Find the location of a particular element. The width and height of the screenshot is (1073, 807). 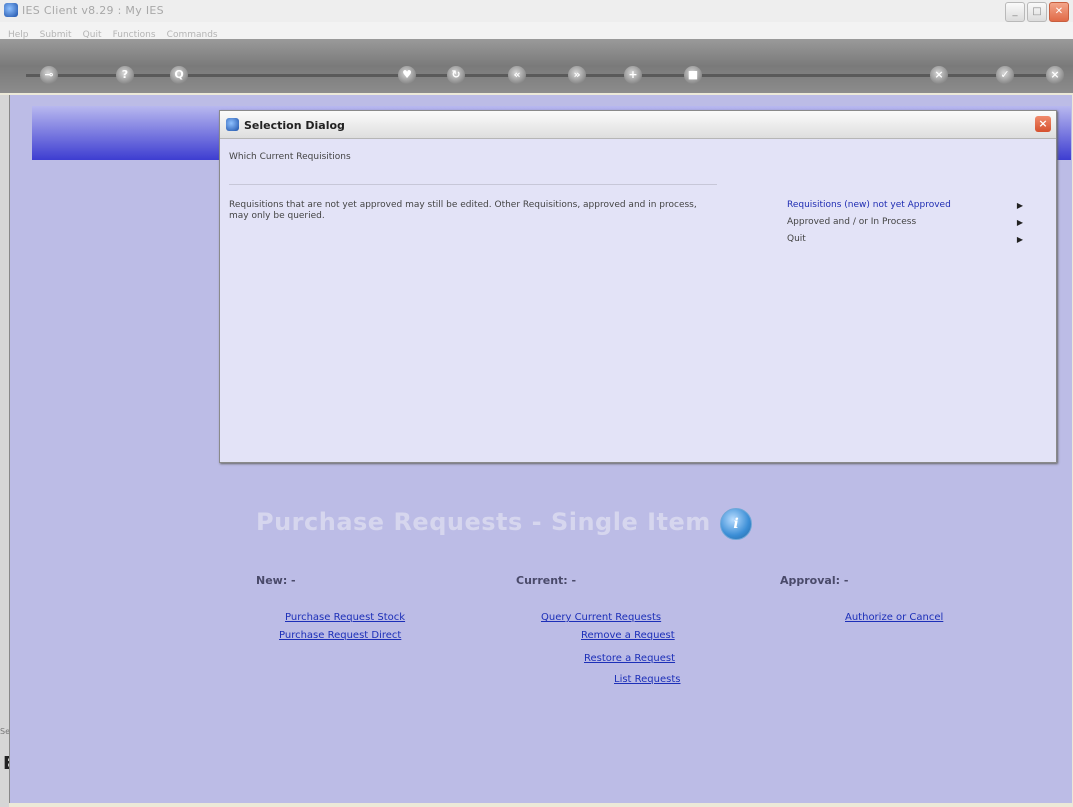

back-icon: « is located at coordinates (517, 75).